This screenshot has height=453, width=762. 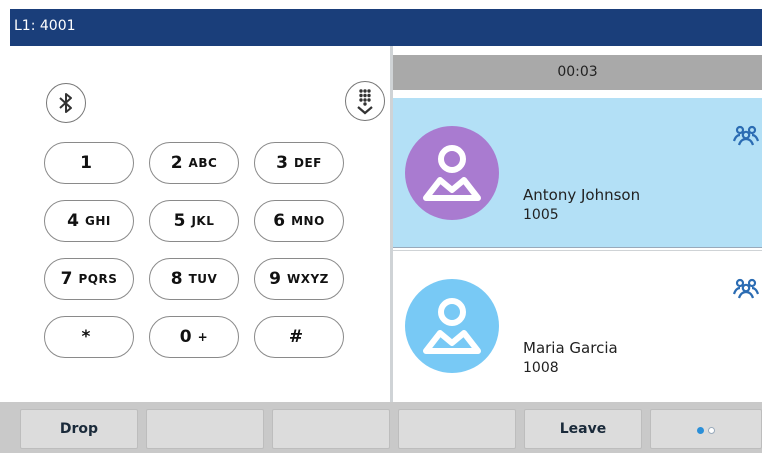 What do you see at coordinates (66, 103) in the screenshot?
I see `bluetooth-icon` at bounding box center [66, 103].